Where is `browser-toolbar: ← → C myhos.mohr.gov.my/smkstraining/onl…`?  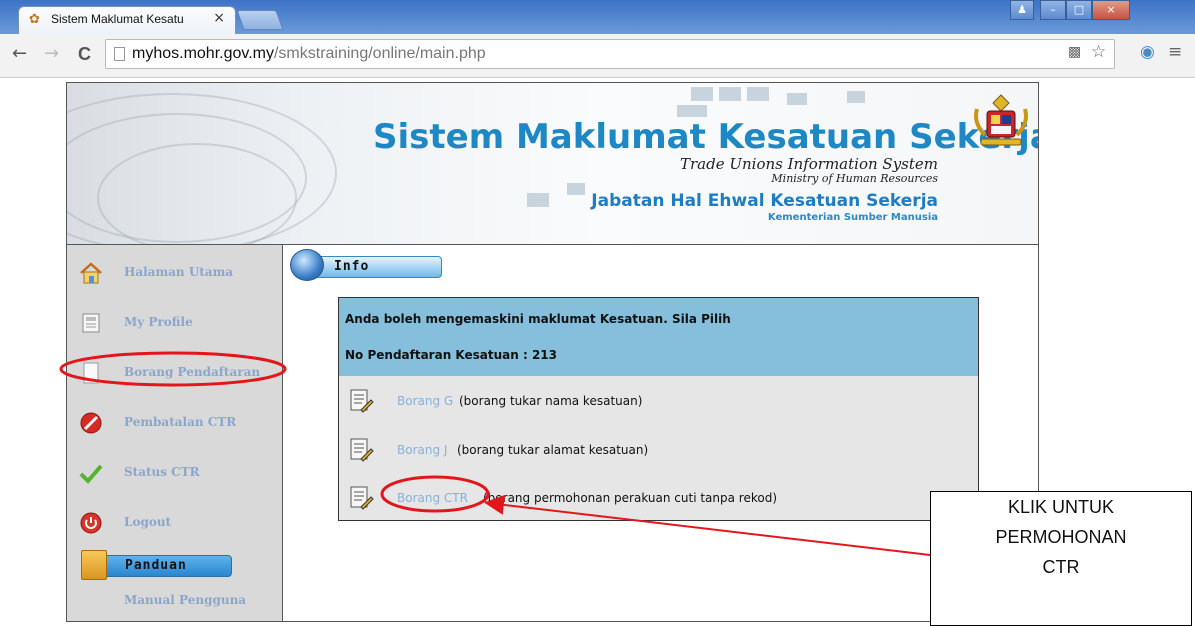 browser-toolbar: ← → C myhos.mohr.gov.my/smkstraining/onl… is located at coordinates (597, 56).